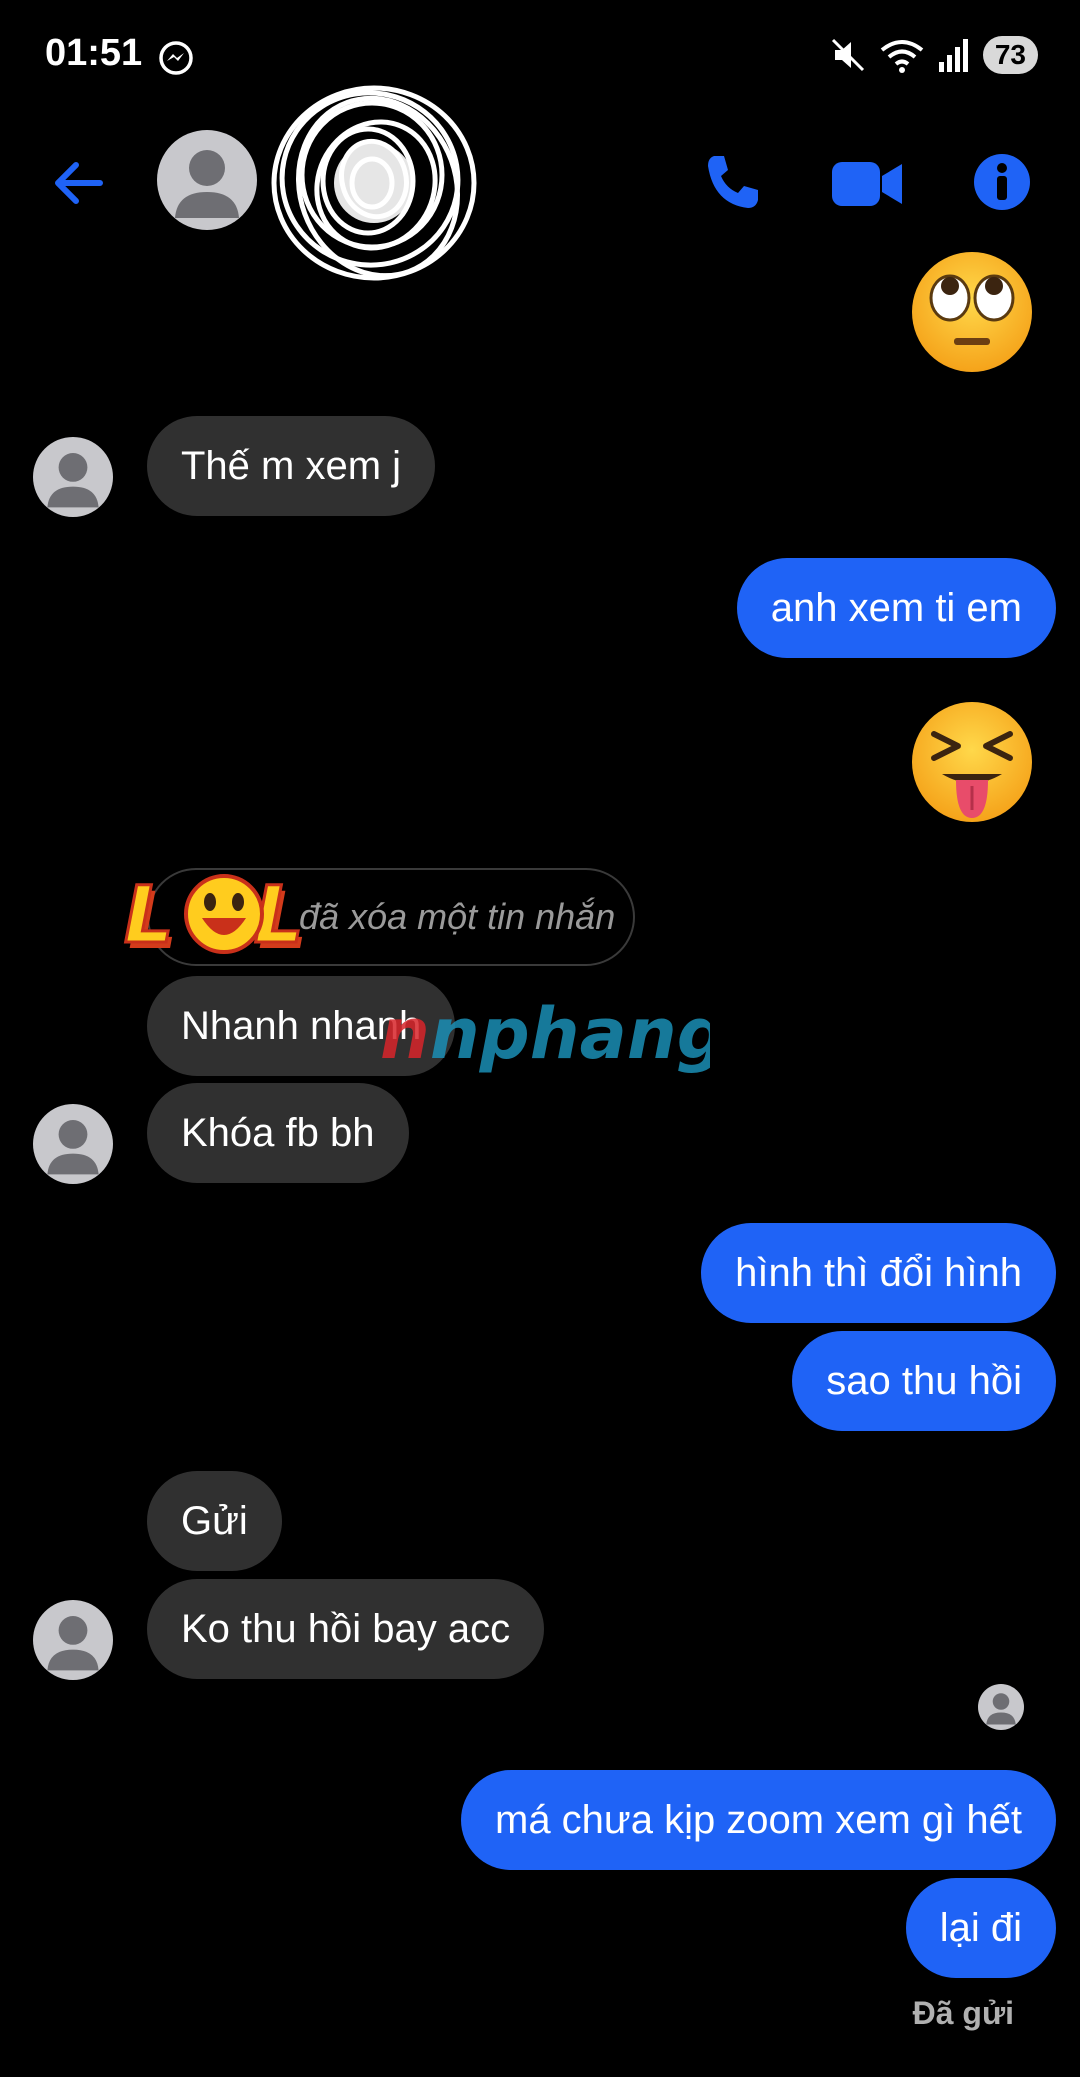 This screenshot has height=2077, width=1080. What do you see at coordinates (1002, 182) in the screenshot?
I see `info-icon` at bounding box center [1002, 182].